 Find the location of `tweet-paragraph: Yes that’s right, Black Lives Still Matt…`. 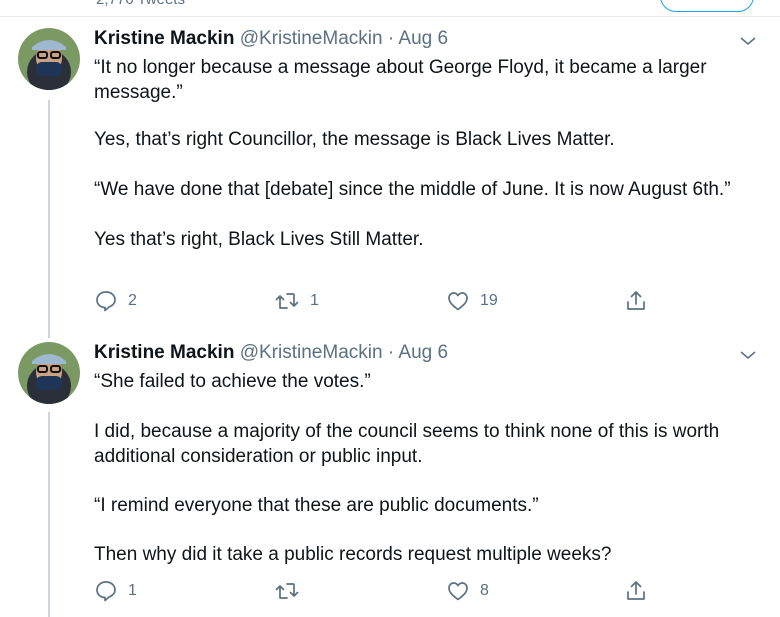

tweet-paragraph: Yes that’s right, Black Lives Still Matt… is located at coordinates (259, 239).